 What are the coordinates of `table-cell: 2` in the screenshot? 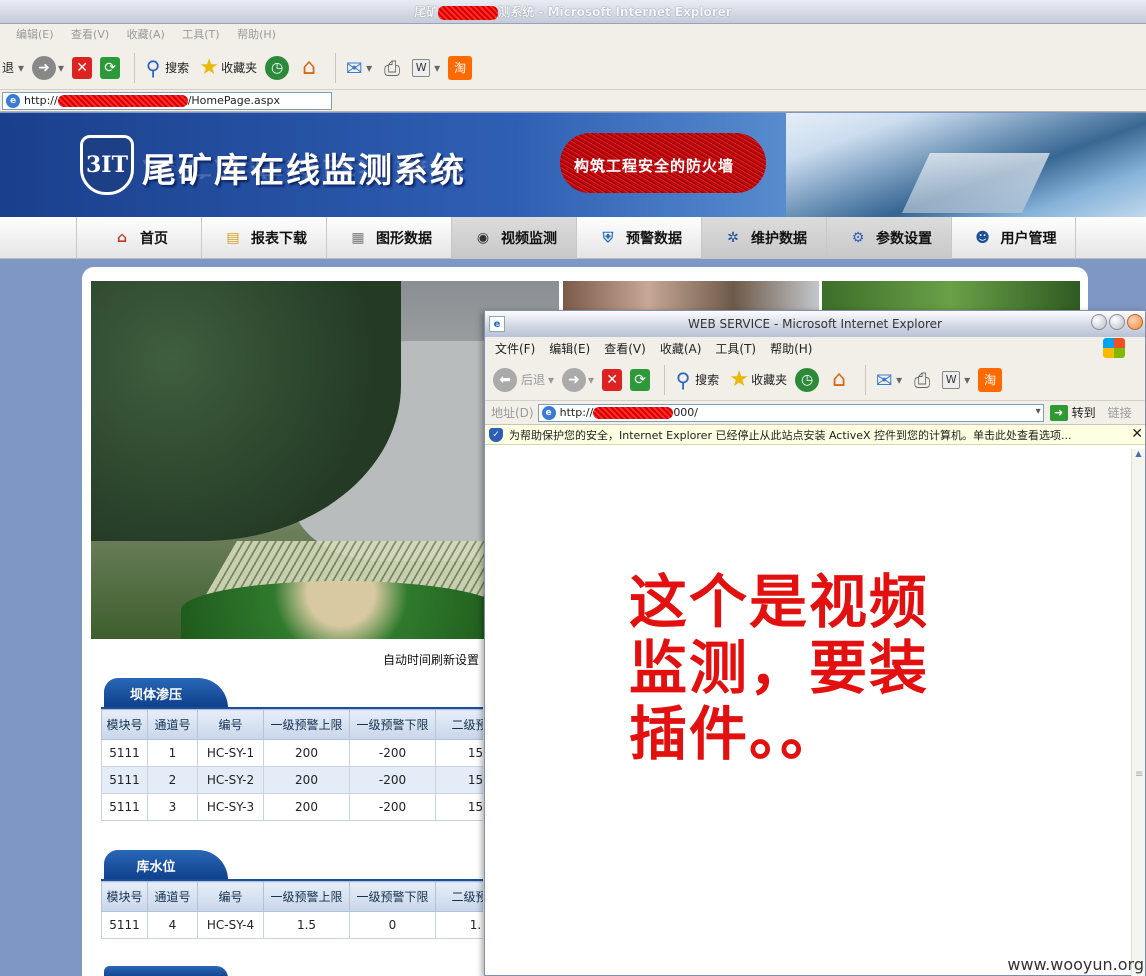 It's located at (172, 780).